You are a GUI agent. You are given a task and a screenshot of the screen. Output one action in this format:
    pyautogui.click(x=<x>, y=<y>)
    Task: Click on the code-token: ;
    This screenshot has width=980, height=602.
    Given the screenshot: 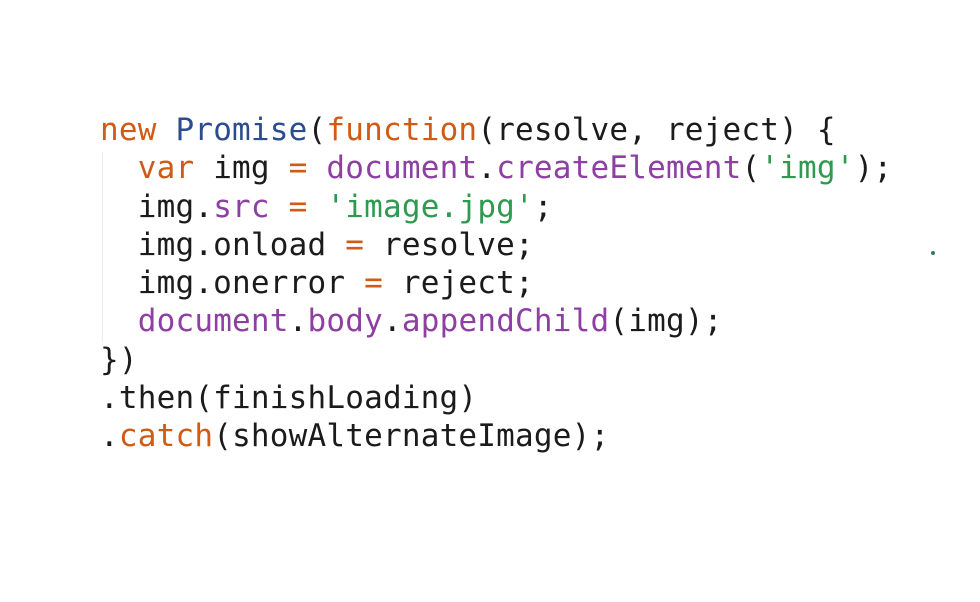 What is the action you would take?
    pyautogui.click(x=543, y=206)
    